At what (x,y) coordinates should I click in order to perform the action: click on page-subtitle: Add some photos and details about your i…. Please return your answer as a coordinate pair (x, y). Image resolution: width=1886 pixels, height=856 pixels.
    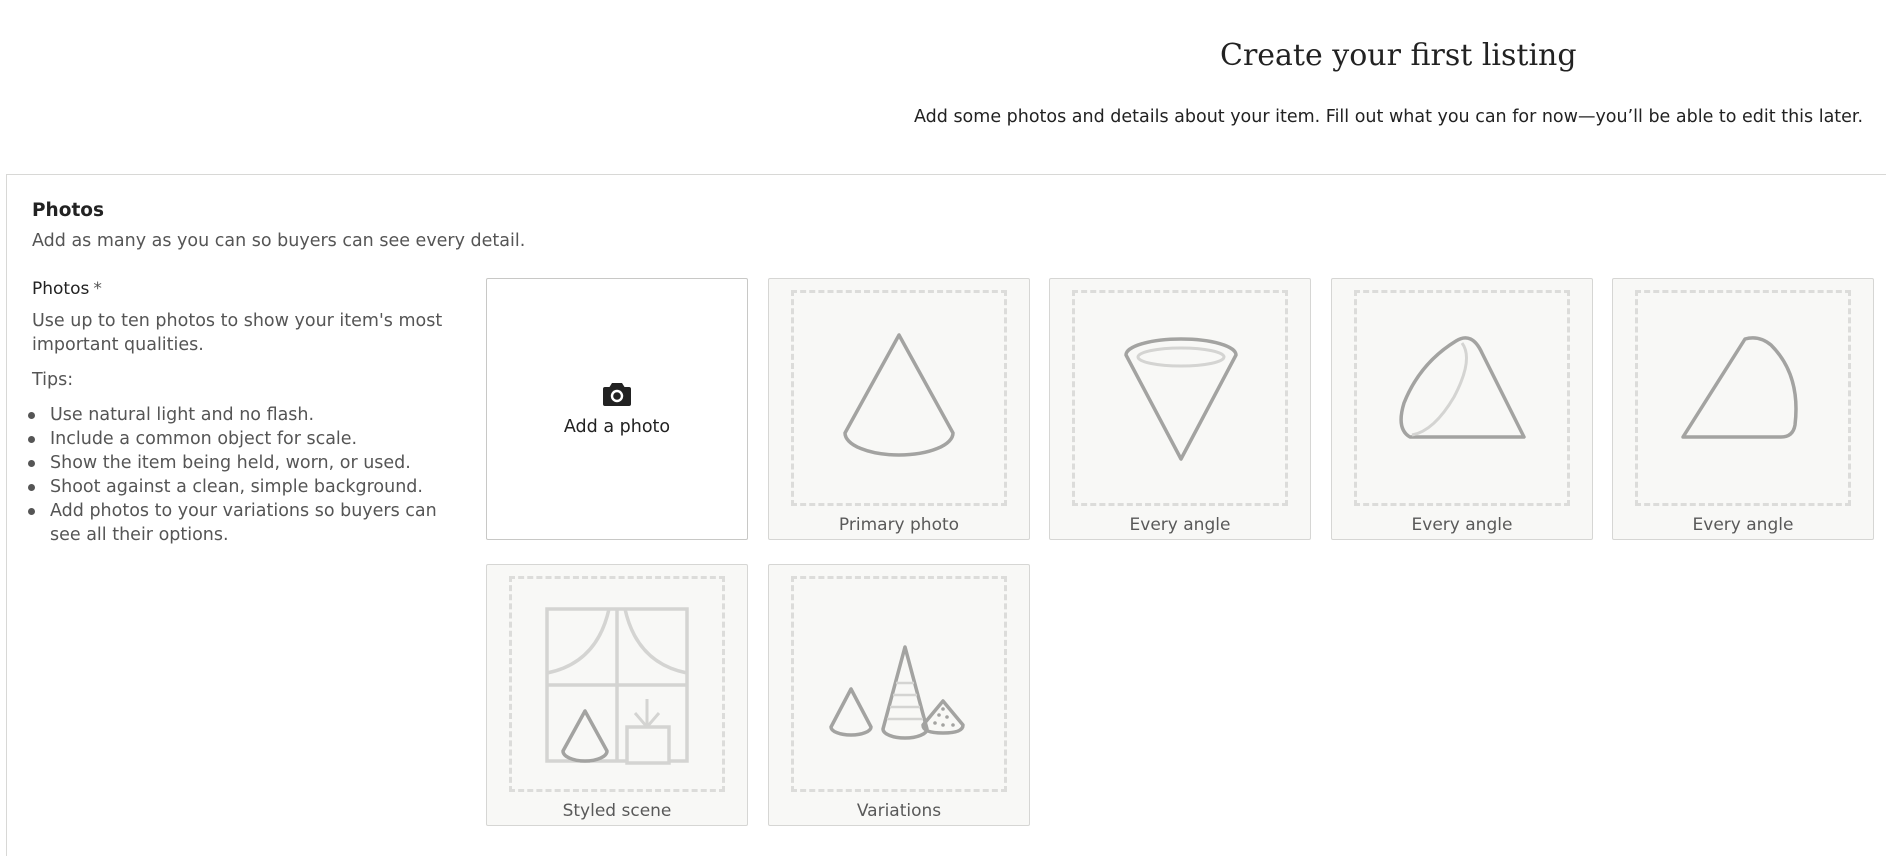
    Looking at the image, I should click on (1389, 117).